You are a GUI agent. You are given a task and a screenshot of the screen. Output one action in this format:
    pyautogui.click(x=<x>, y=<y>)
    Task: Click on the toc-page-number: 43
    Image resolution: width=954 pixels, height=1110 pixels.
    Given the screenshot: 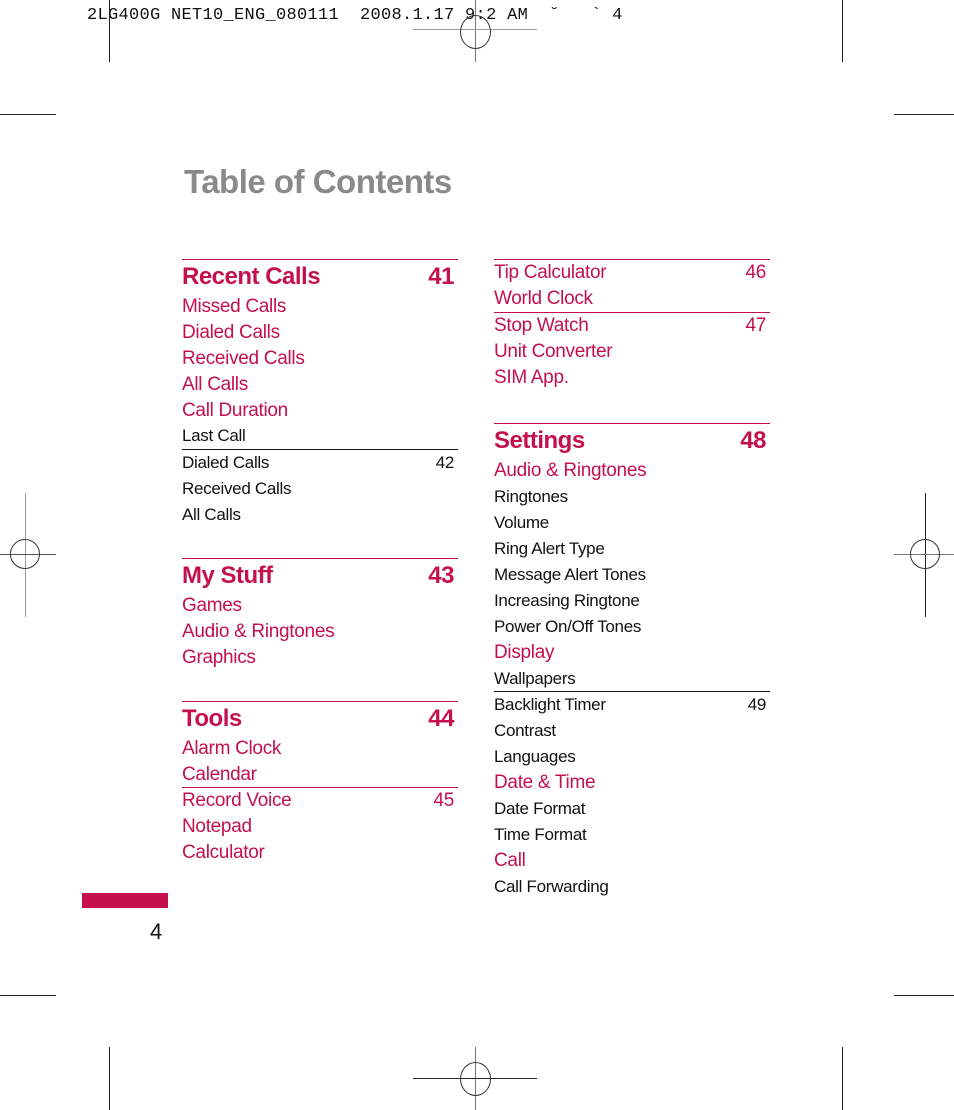 What is the action you would take?
    pyautogui.click(x=441, y=576)
    